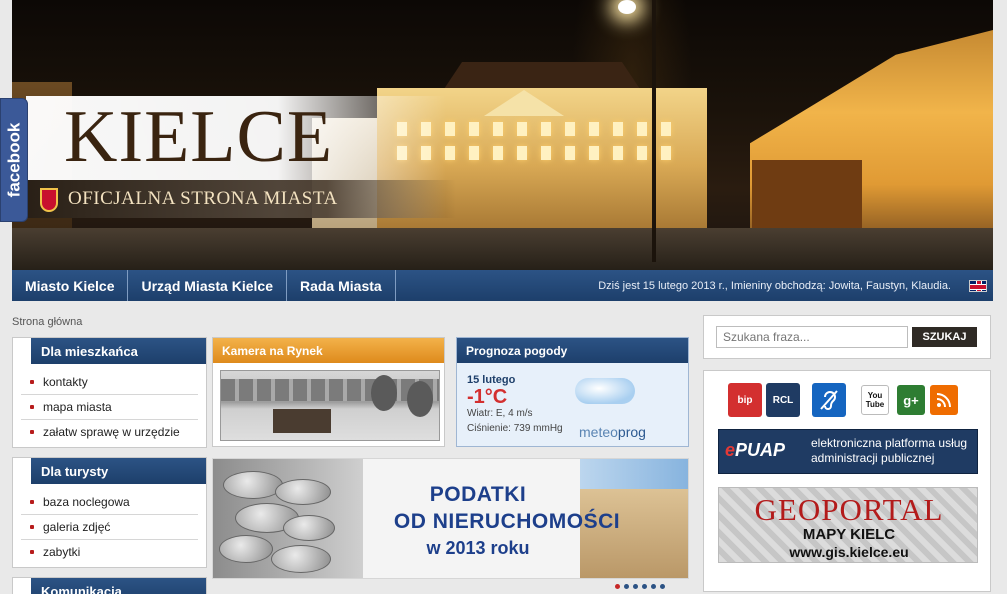  I want to click on rss-icon, so click(944, 400).